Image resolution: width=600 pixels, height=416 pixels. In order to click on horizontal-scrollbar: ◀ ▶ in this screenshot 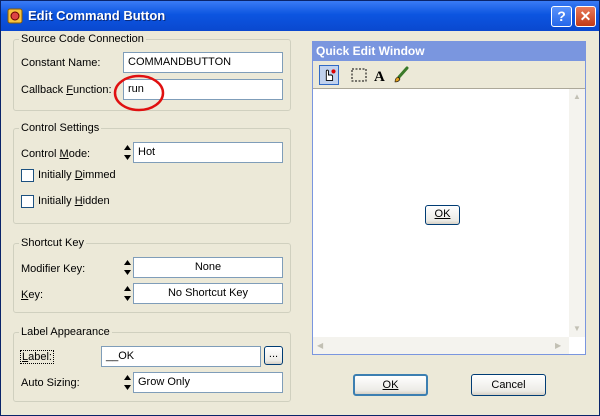, I will do `click(441, 345)`.